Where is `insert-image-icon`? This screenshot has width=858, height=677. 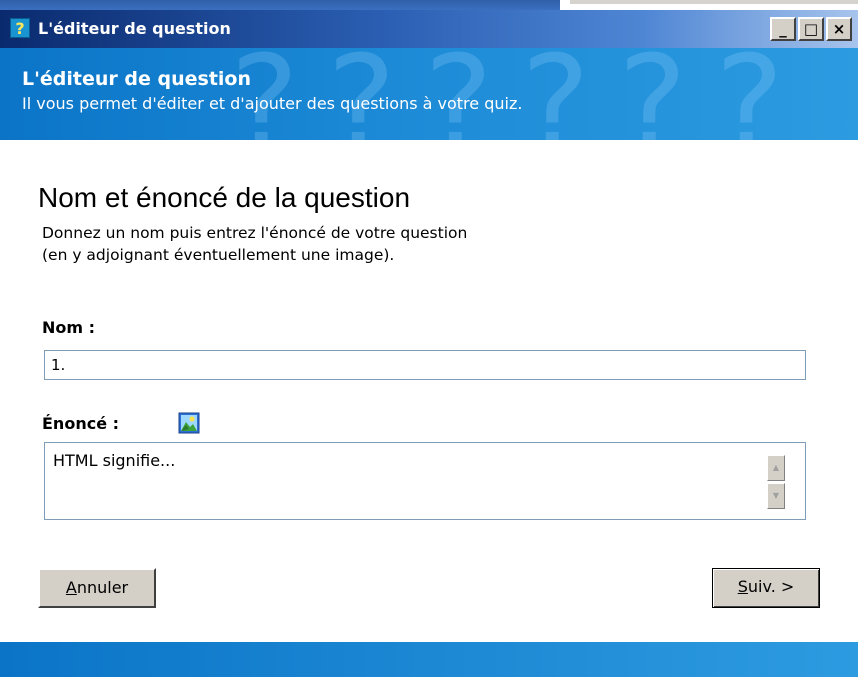
insert-image-icon is located at coordinates (189, 423).